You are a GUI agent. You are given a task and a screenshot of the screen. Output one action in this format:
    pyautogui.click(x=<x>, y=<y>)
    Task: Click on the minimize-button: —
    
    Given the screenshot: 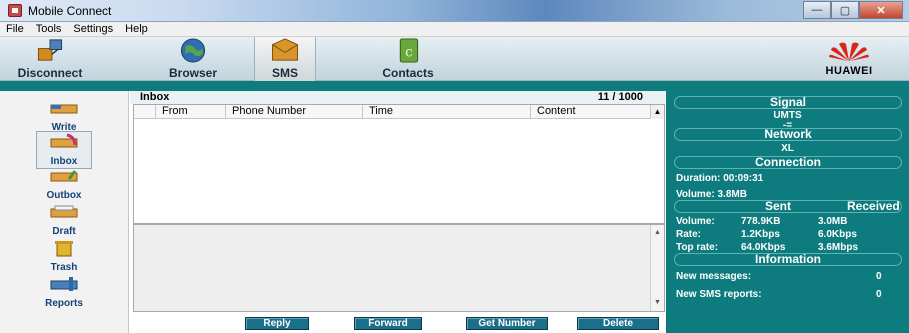 What is the action you would take?
    pyautogui.click(x=817, y=10)
    